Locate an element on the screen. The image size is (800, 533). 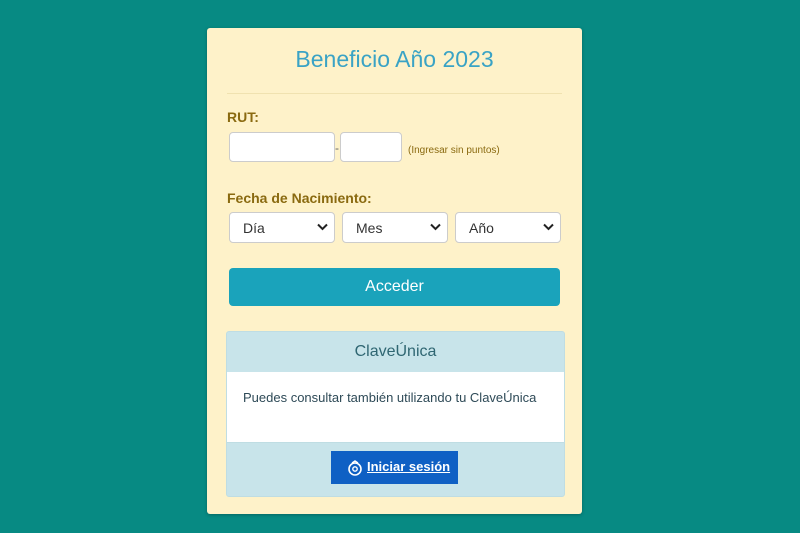
birthdate-label: Fecha de Nacimiento: is located at coordinates (299, 198).